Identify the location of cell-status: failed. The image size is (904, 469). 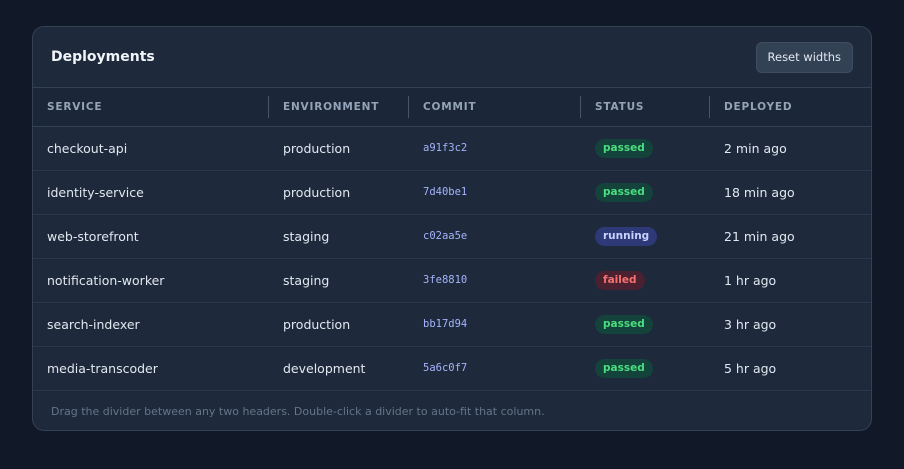
(645, 280).